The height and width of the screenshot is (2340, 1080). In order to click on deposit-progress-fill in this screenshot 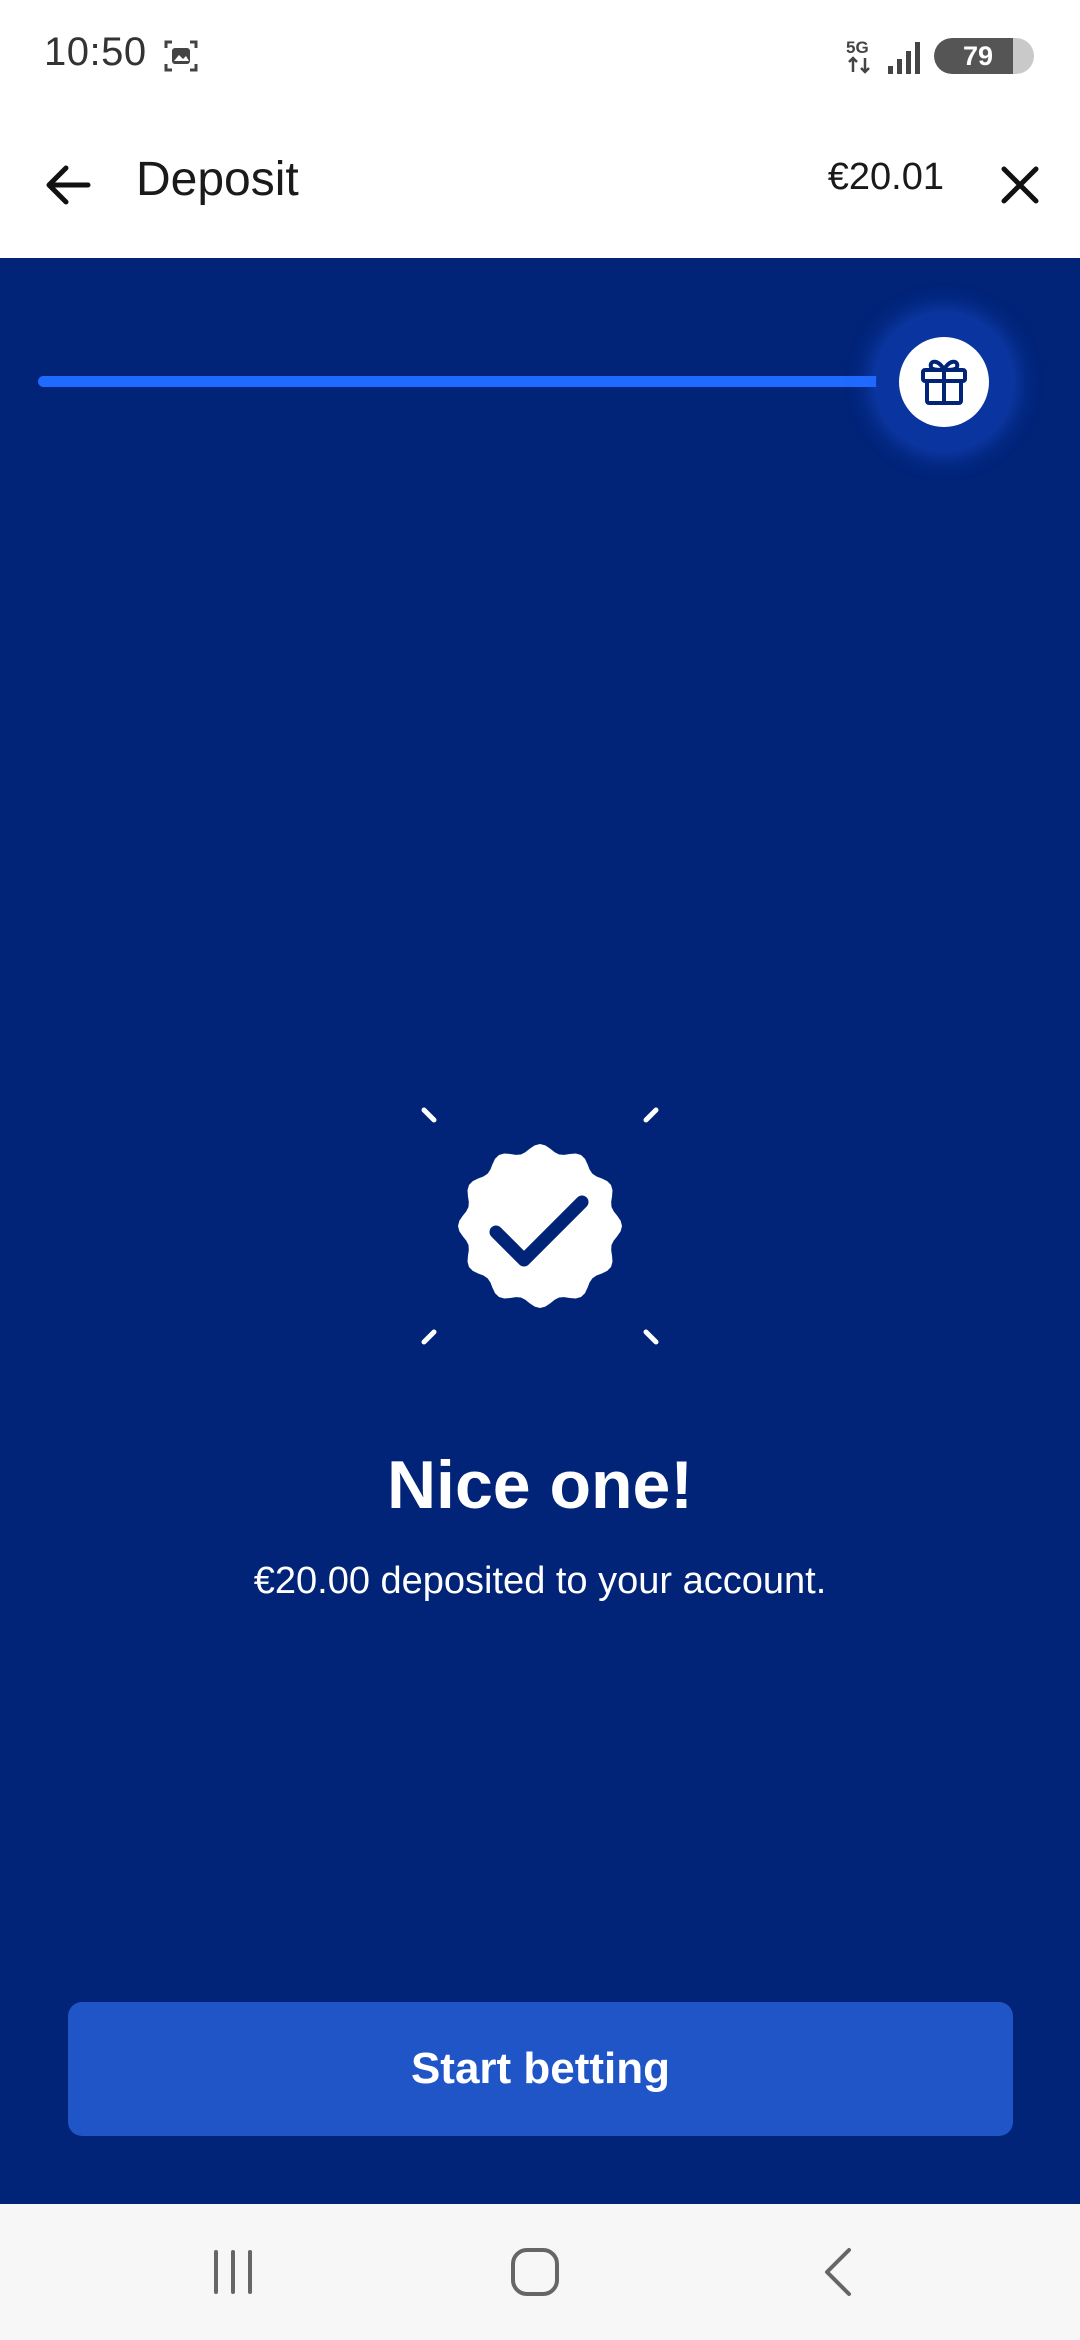, I will do `click(488, 381)`.